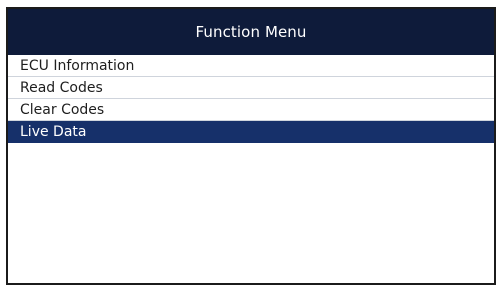  I want to click on menu-item-clear-codes: Clear Codes, so click(251, 110).